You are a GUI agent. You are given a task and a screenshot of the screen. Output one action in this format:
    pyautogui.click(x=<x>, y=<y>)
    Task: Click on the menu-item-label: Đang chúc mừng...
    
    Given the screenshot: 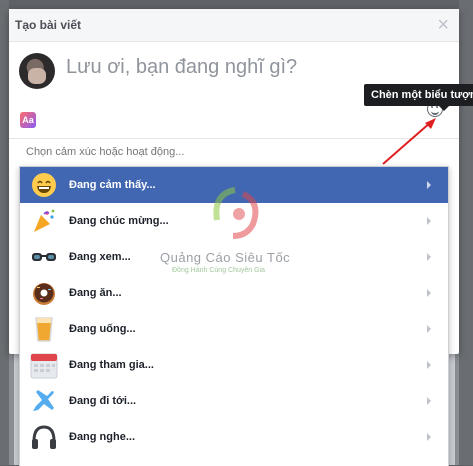 What is the action you would take?
    pyautogui.click(x=119, y=221)
    